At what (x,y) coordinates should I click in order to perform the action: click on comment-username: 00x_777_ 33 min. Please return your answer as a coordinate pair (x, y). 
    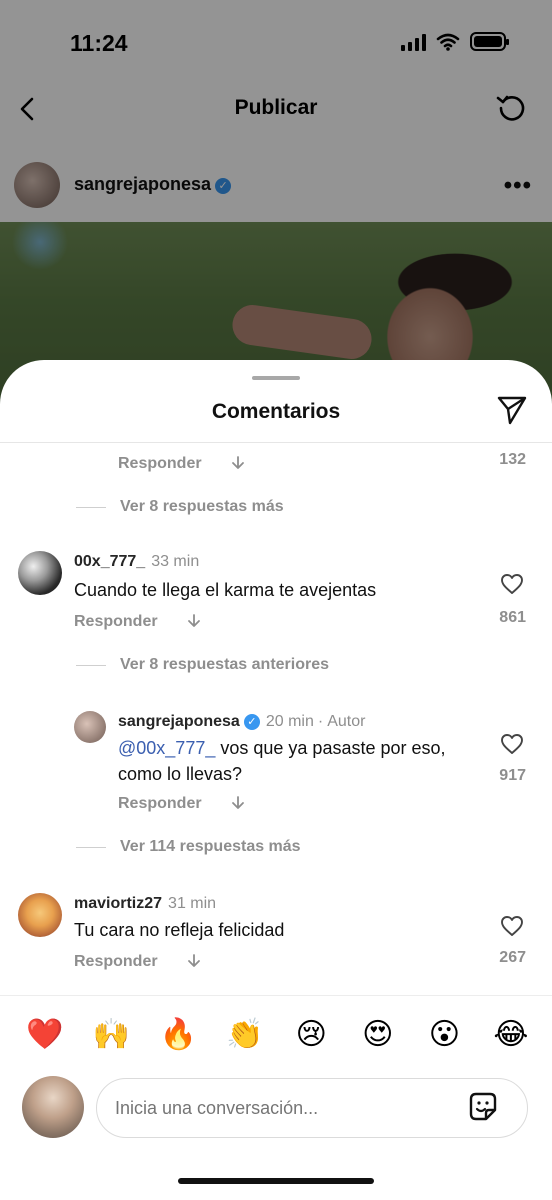
    Looking at the image, I should click on (136, 562).